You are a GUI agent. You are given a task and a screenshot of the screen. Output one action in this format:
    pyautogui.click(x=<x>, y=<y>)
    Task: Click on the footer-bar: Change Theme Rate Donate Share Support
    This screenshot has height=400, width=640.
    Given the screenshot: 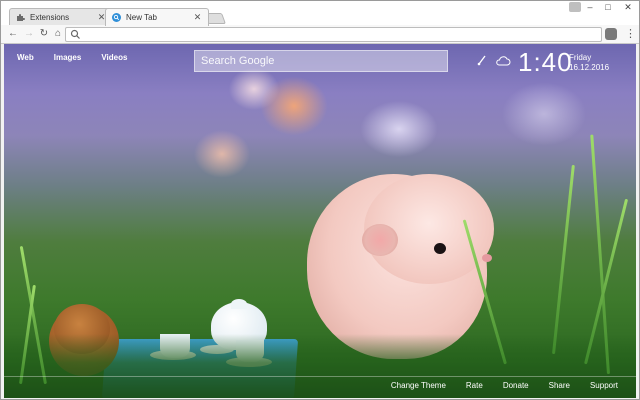 What is the action you would take?
    pyautogui.click(x=320, y=386)
    